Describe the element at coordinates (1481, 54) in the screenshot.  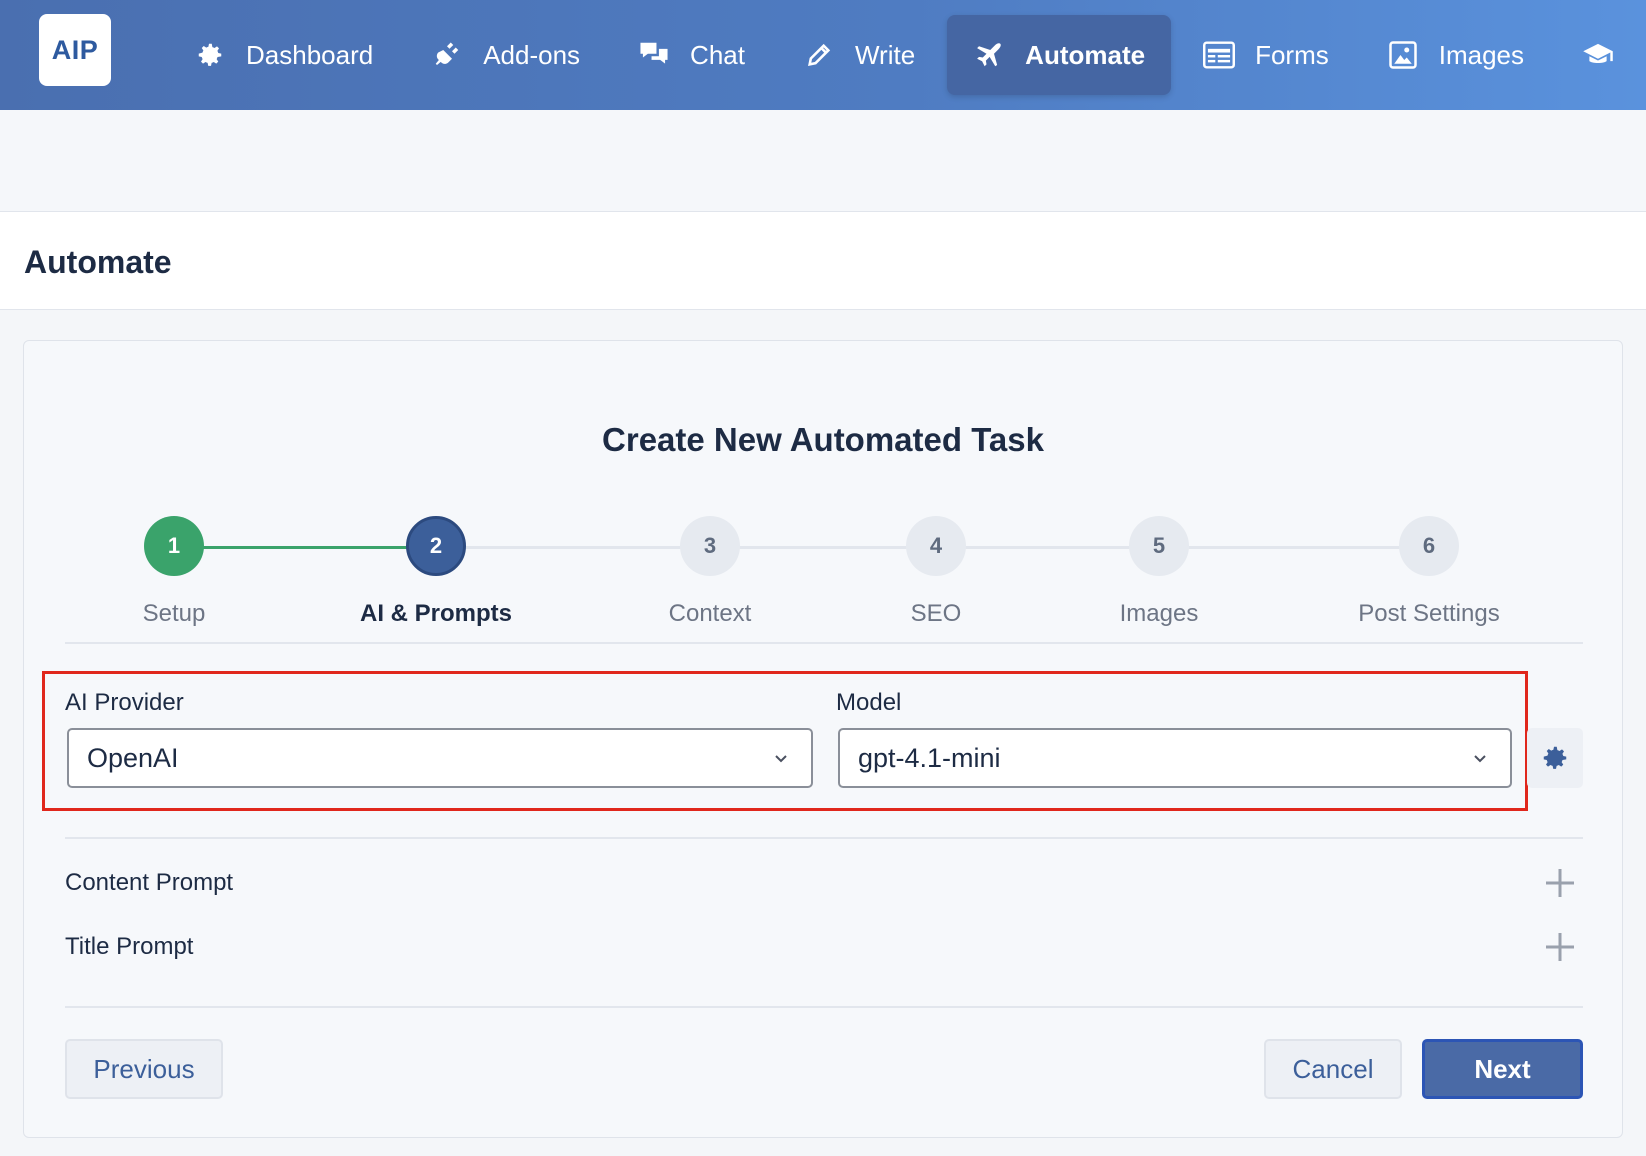
I see `nav-images-label: Images` at that location.